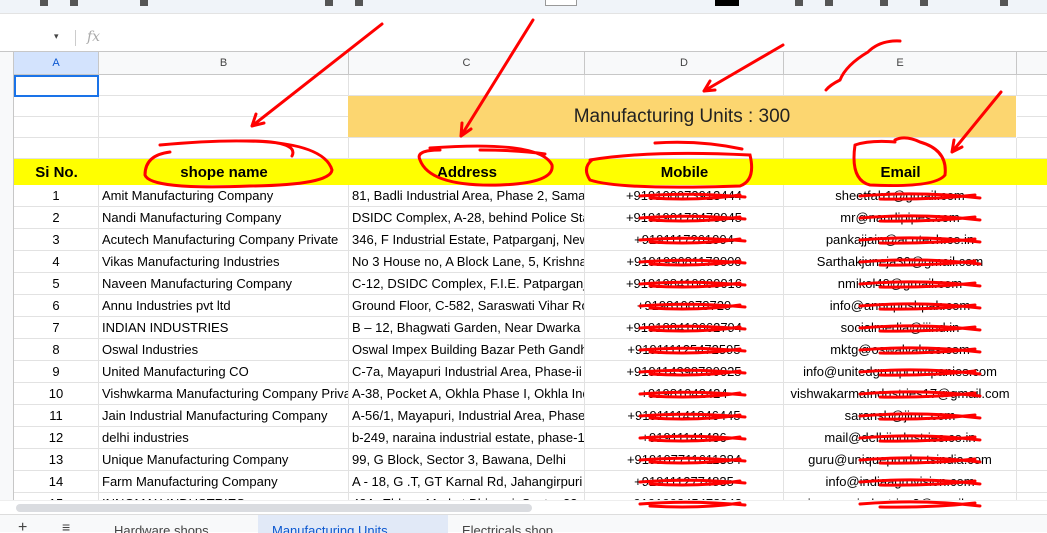  What do you see at coordinates (56, 372) in the screenshot?
I see `sno-cell: 9` at bounding box center [56, 372].